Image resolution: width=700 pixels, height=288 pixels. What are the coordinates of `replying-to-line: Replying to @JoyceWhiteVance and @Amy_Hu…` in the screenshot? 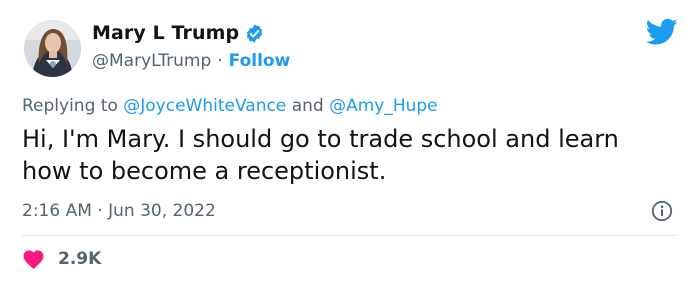 It's located at (230, 106).